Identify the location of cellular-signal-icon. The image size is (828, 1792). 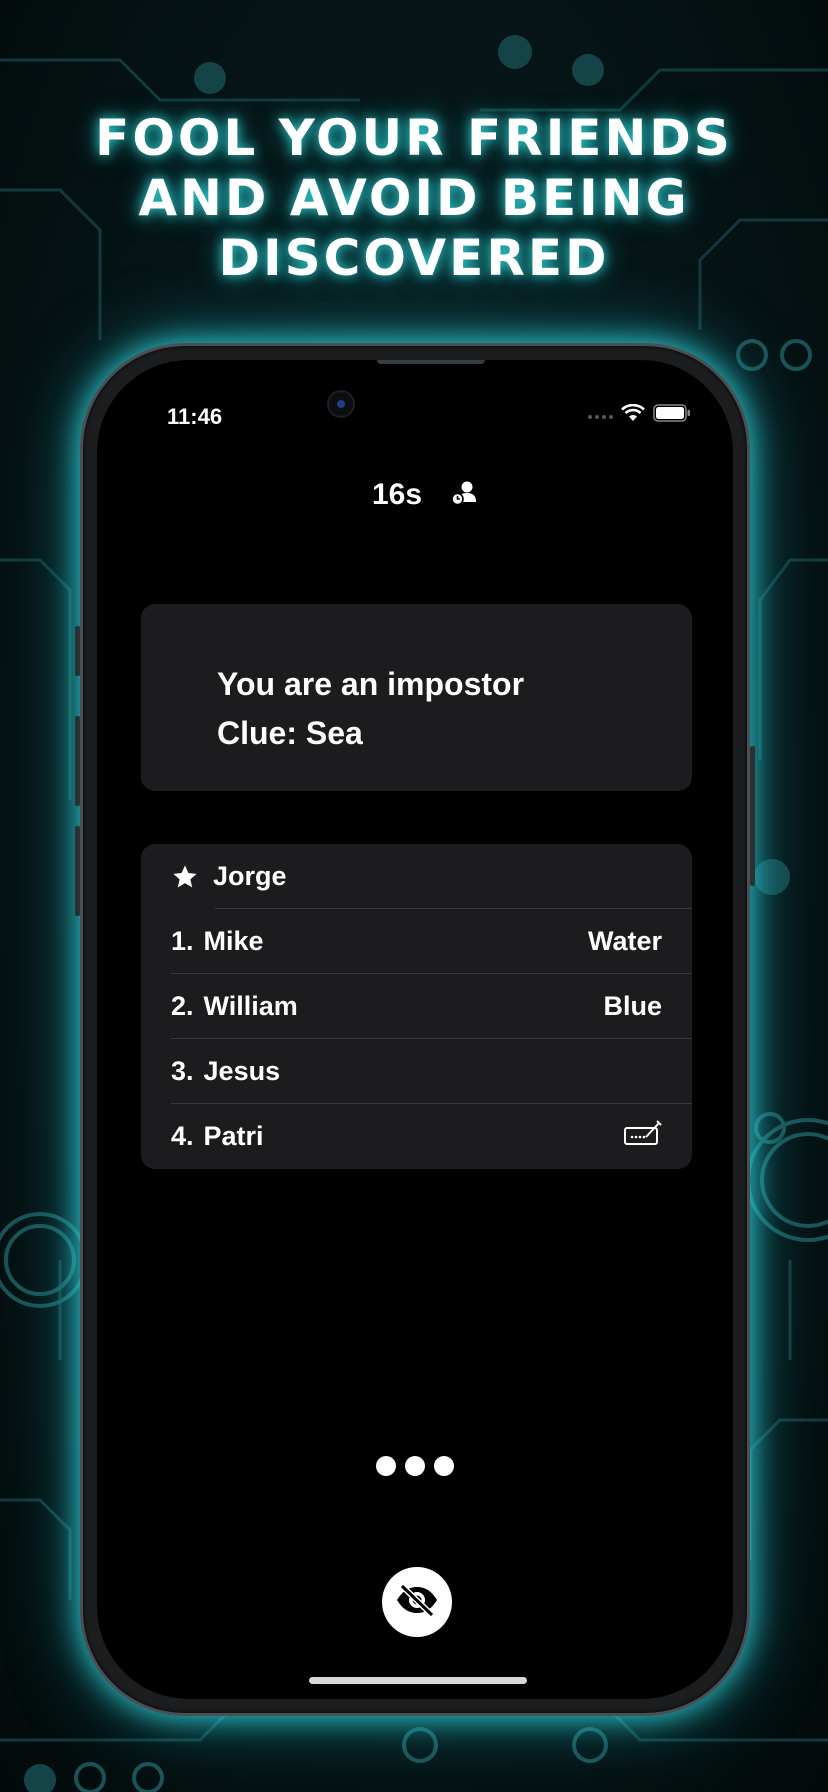
(600, 415).